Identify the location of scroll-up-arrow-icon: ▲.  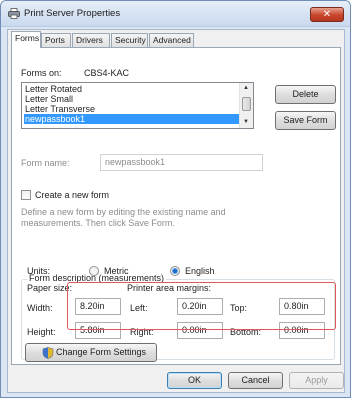
(246, 88).